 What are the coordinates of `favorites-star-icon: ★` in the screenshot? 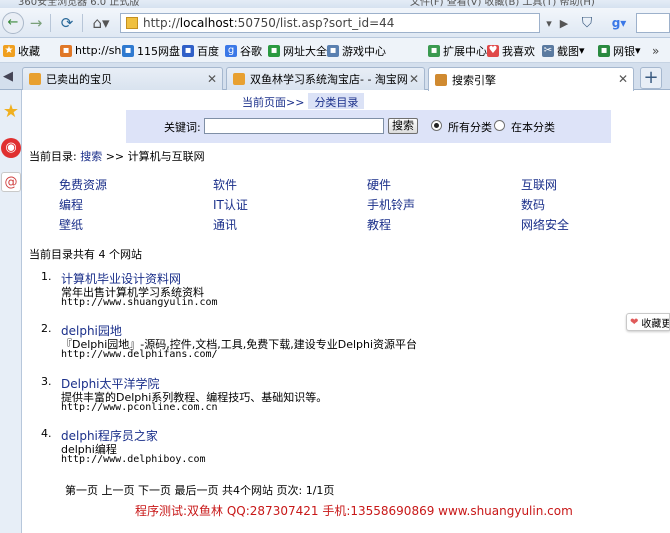 It's located at (11, 112).